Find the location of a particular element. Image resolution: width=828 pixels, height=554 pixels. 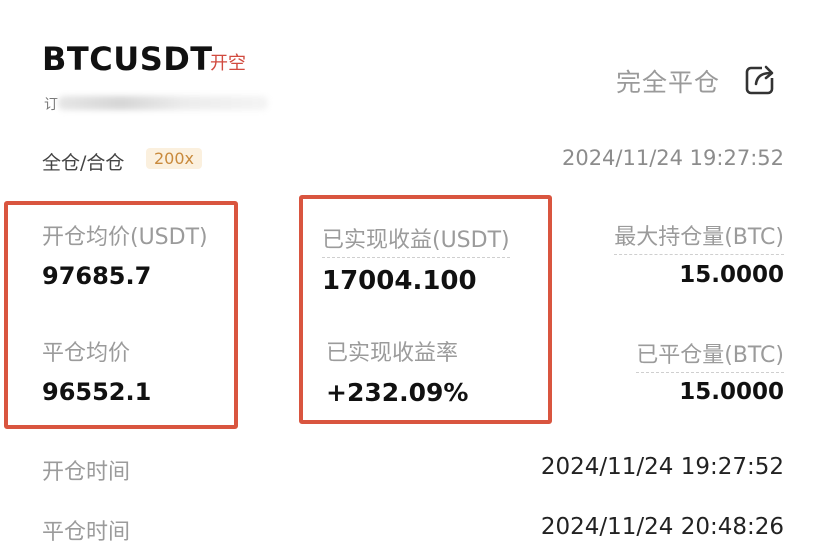

closed-volume-label: 已平仓量(BTC) is located at coordinates (710, 355).